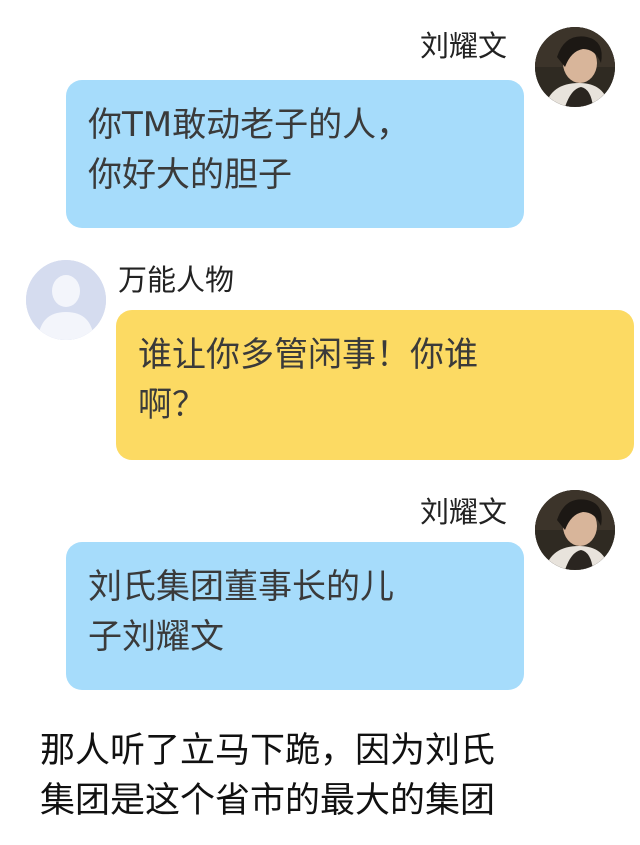 The width and height of the screenshot is (640, 845). I want to click on message-text-line: 你TM敢动老子的人，, so click(249, 125).